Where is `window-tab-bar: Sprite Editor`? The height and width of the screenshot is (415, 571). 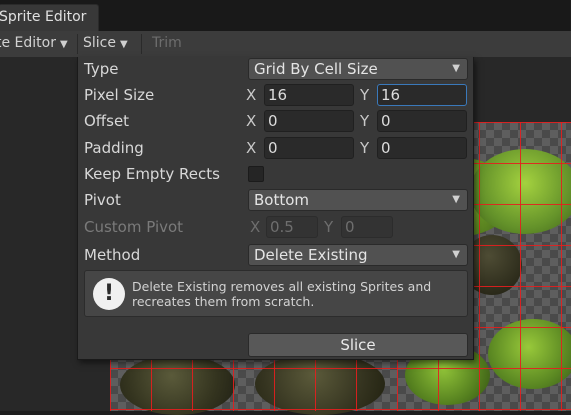 window-tab-bar: Sprite Editor is located at coordinates (285, 16).